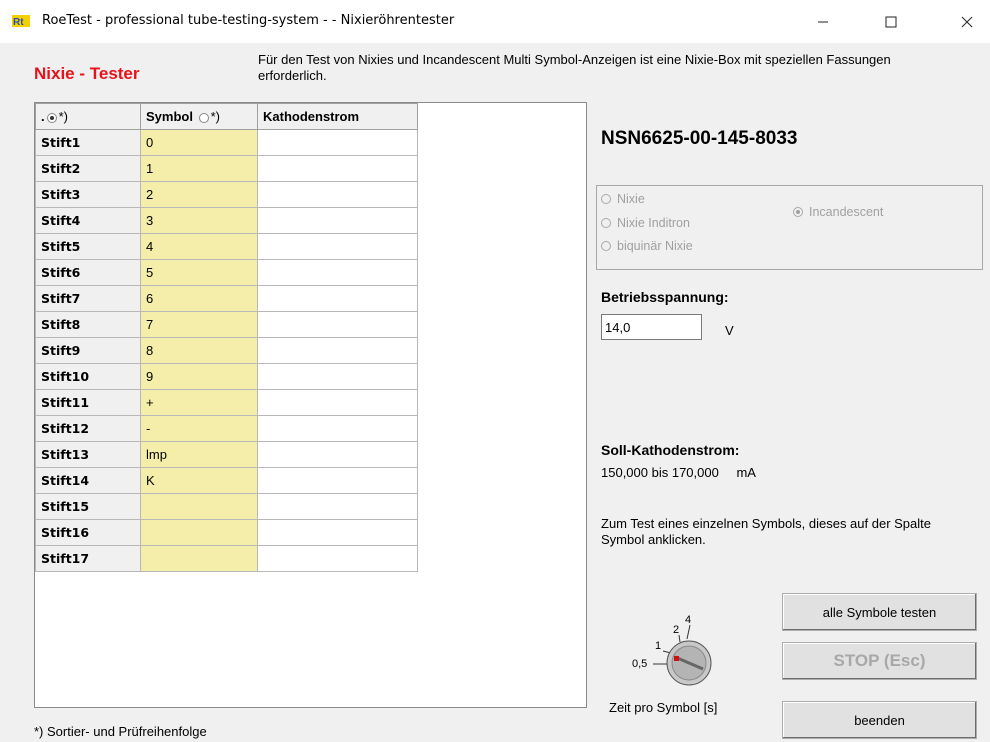 Image resolution: width=990 pixels, height=742 pixels. I want to click on table-row: Stift13 lmp, so click(226, 454).